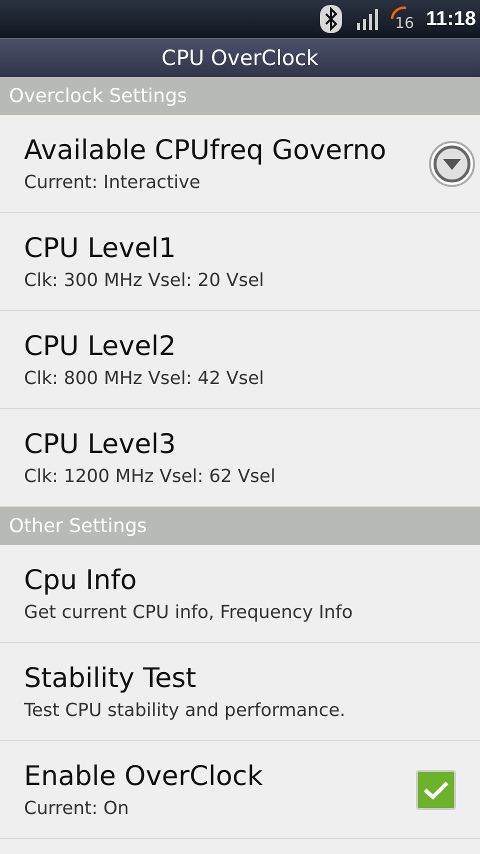 The image size is (480, 854). What do you see at coordinates (189, 612) in the screenshot?
I see `item-summary: Get current CPU info, Frequency Info` at bounding box center [189, 612].